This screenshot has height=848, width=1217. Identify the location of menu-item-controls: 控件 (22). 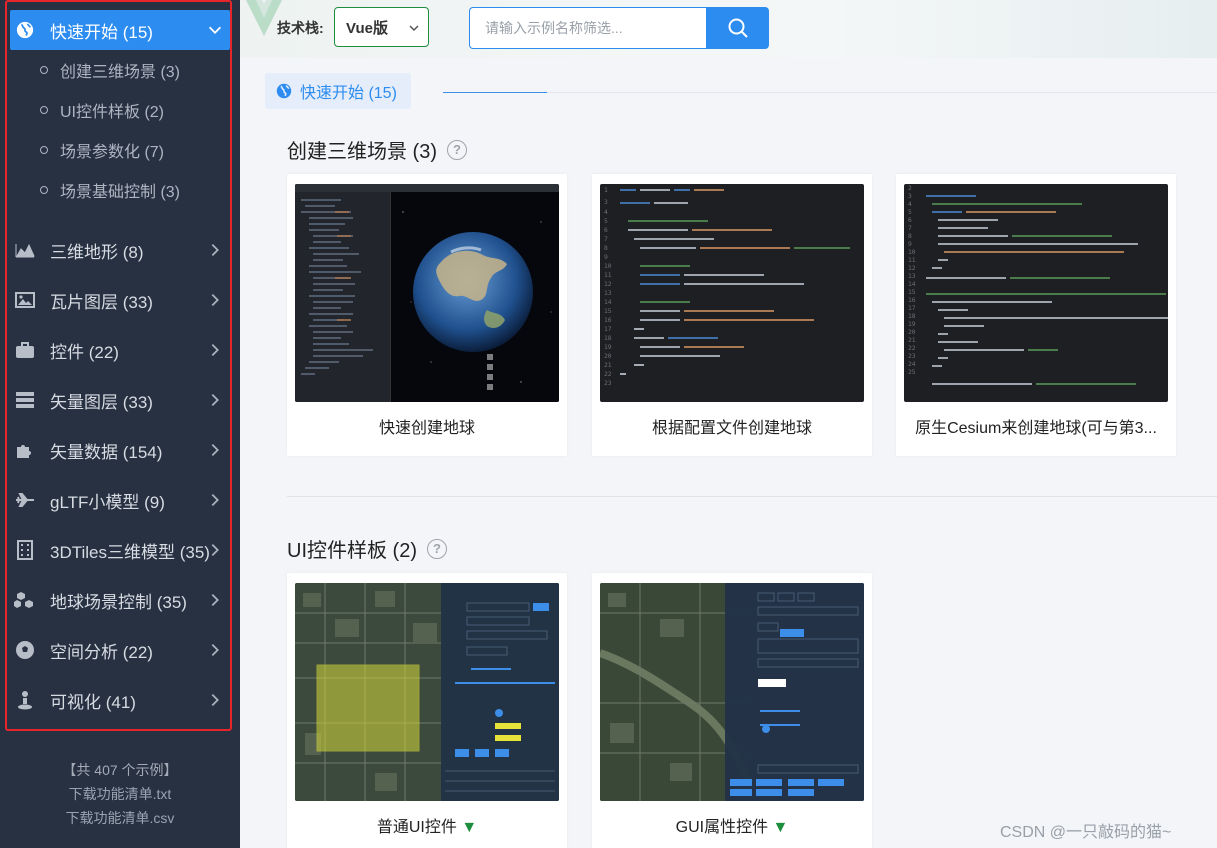
(120, 350).